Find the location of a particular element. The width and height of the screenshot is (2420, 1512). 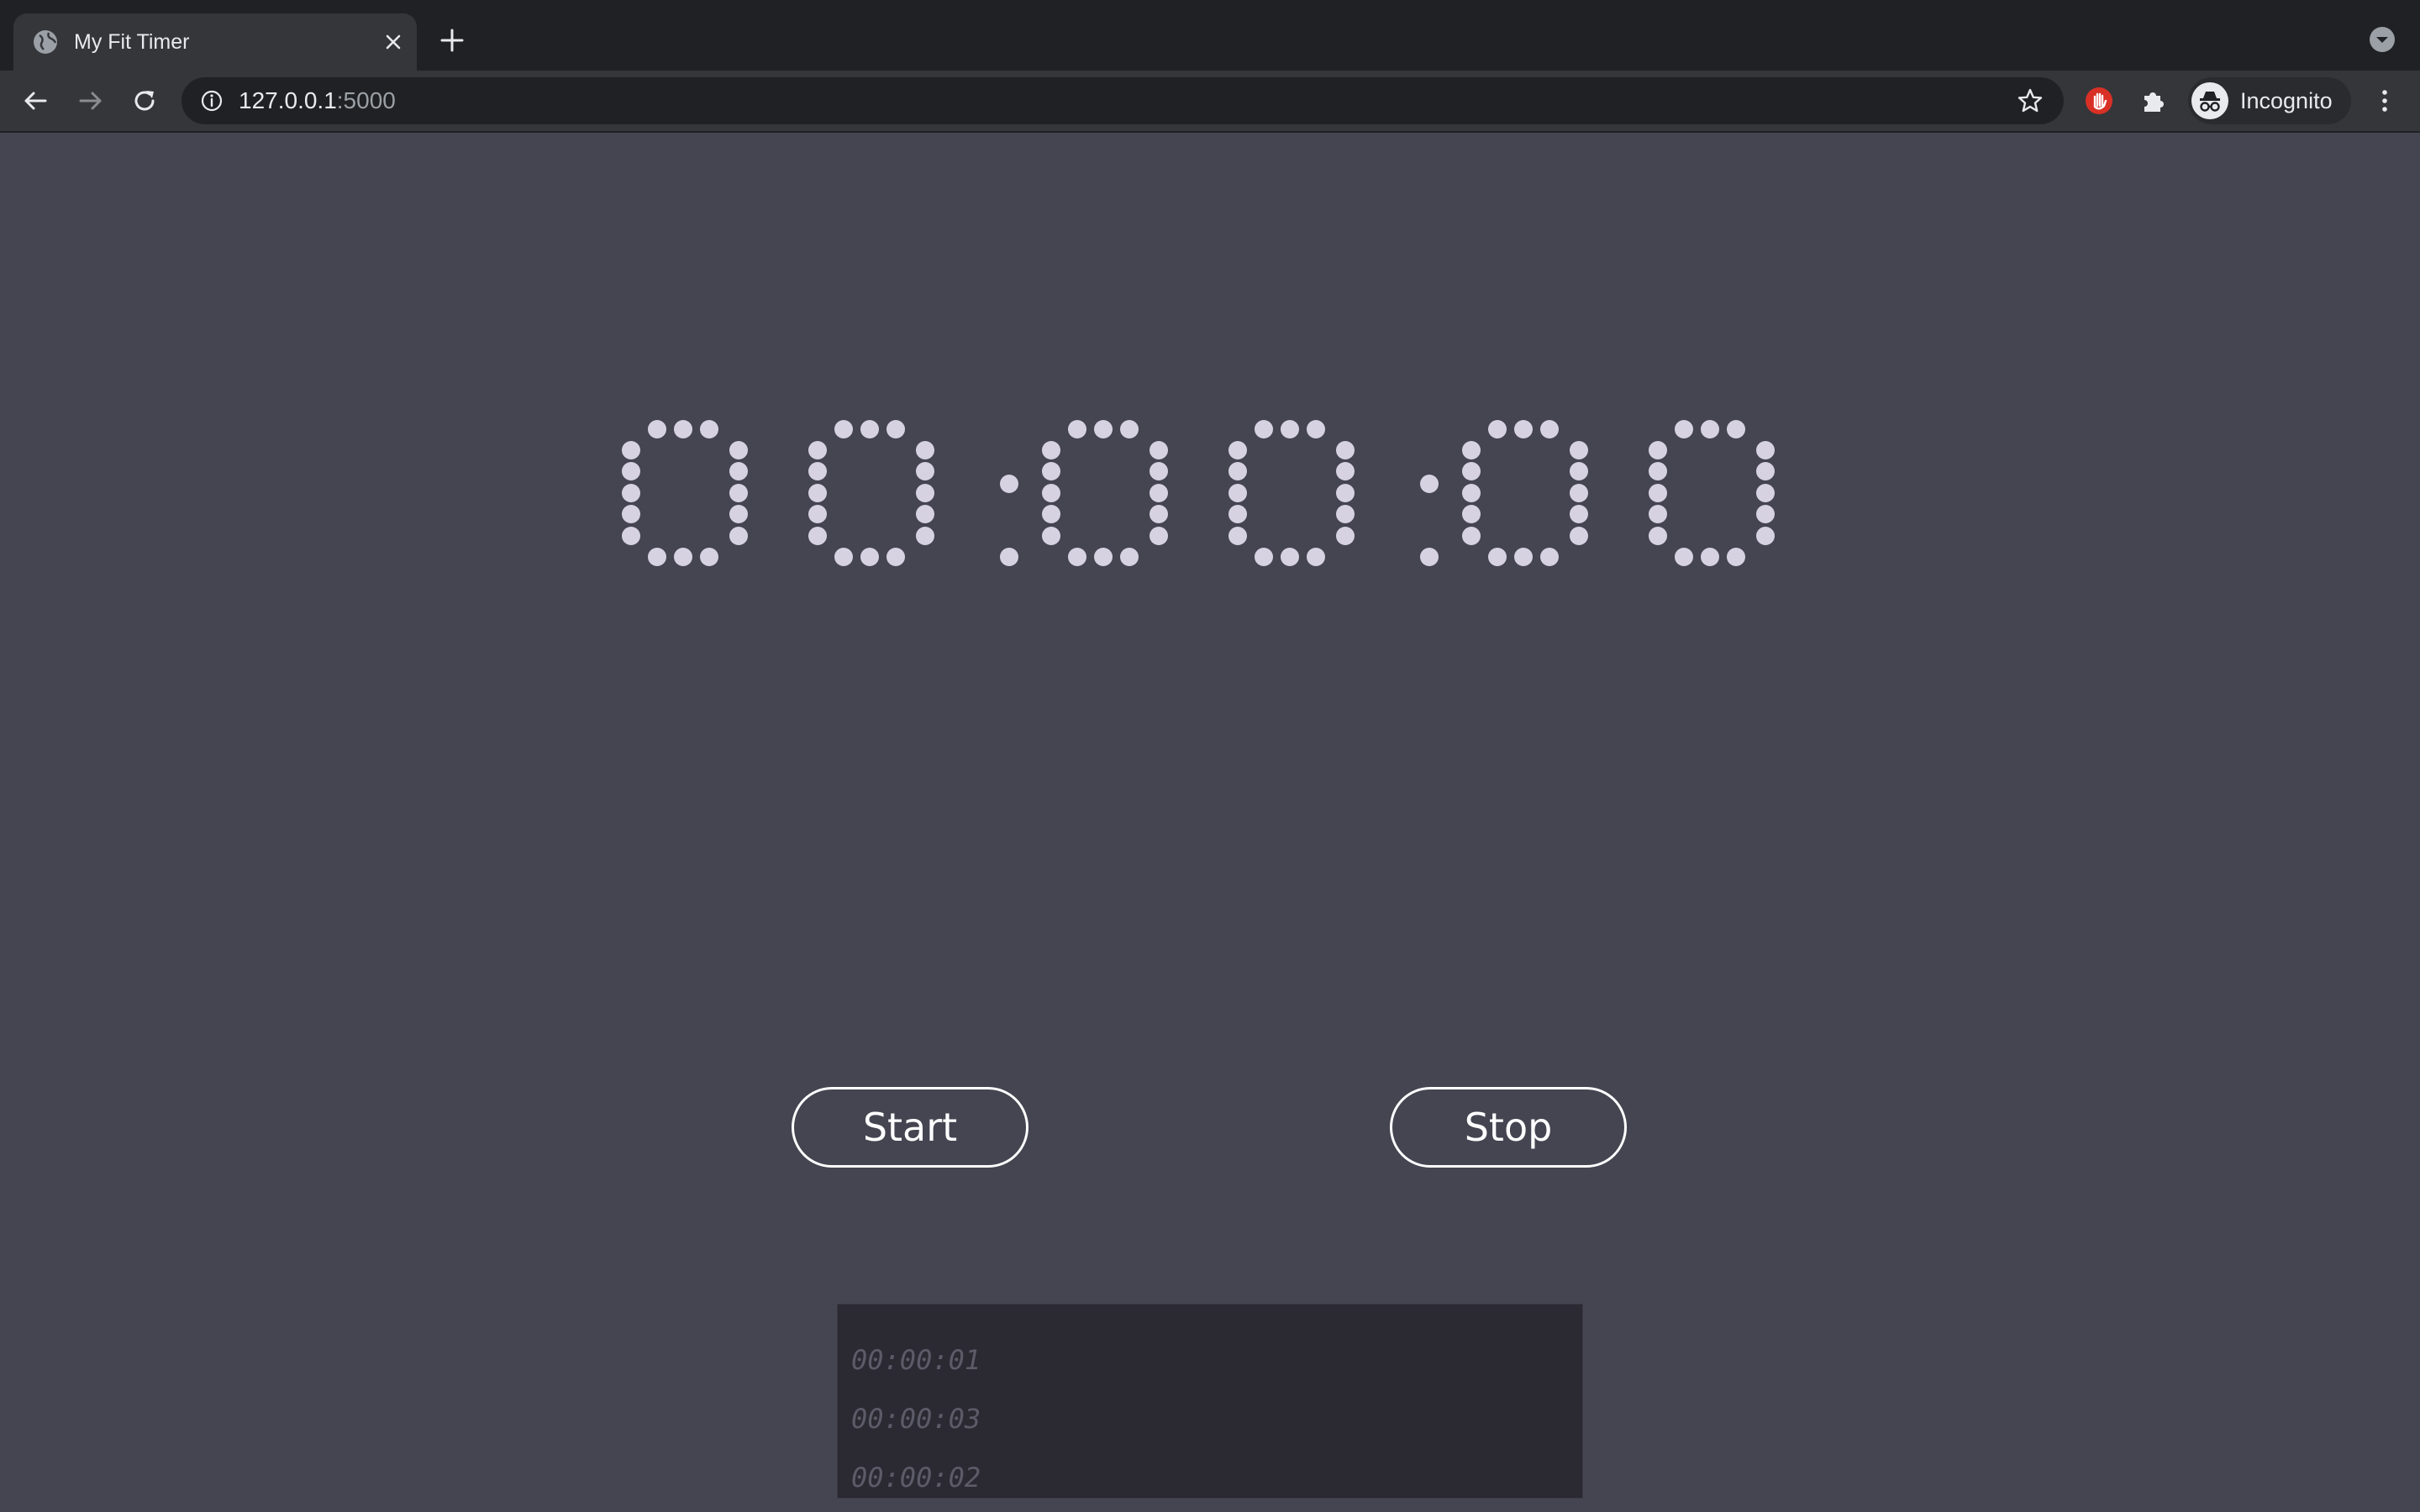

browser-tab: My Fit Timer is located at coordinates (215, 42).